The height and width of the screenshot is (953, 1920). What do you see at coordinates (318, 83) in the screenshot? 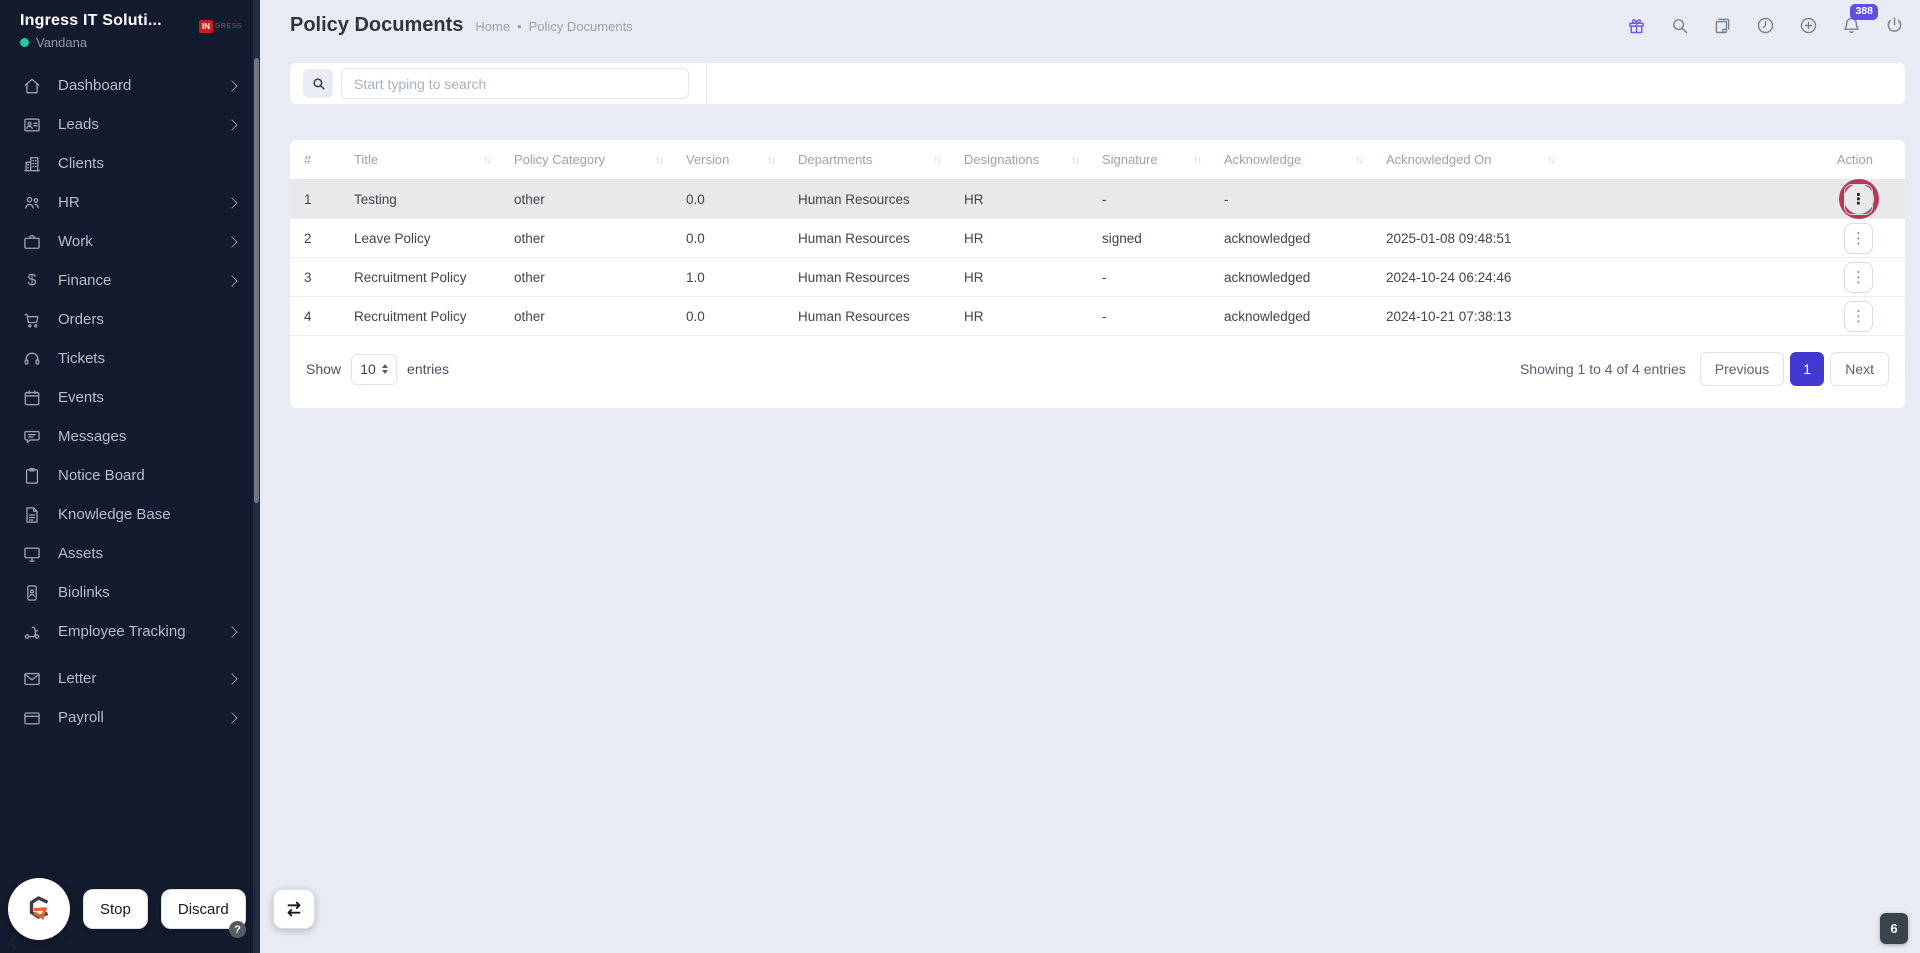
I see `search-prefix-icon` at bounding box center [318, 83].